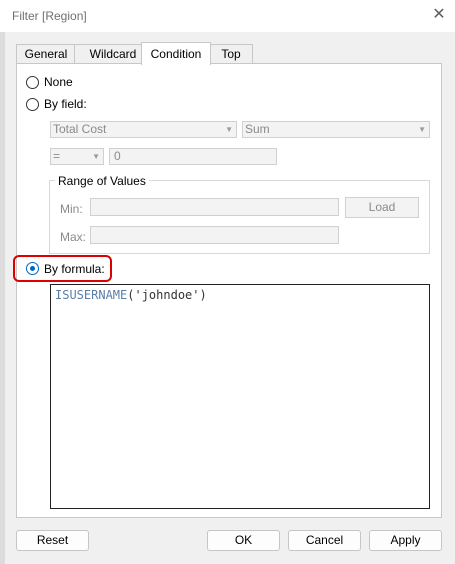 This screenshot has height=564, width=455. What do you see at coordinates (102, 181) in the screenshot?
I see `range-group-label: Range of Values` at bounding box center [102, 181].